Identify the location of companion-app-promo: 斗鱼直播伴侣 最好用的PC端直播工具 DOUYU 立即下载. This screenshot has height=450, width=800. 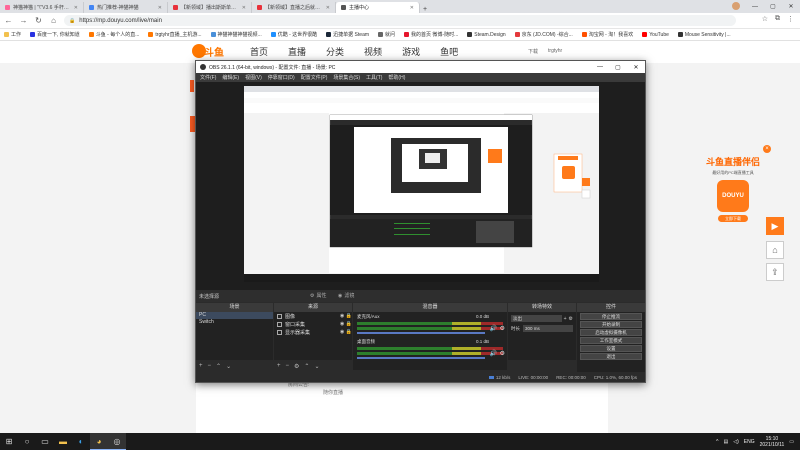
(733, 196).